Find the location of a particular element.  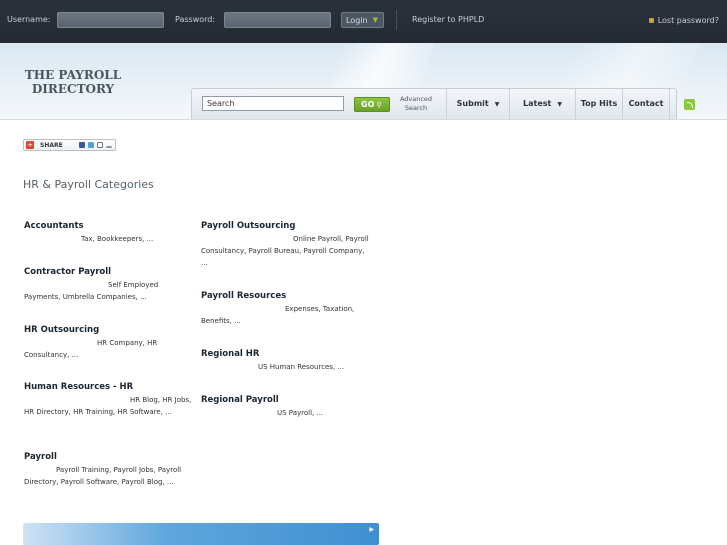

search-input: Search is located at coordinates (273, 103).